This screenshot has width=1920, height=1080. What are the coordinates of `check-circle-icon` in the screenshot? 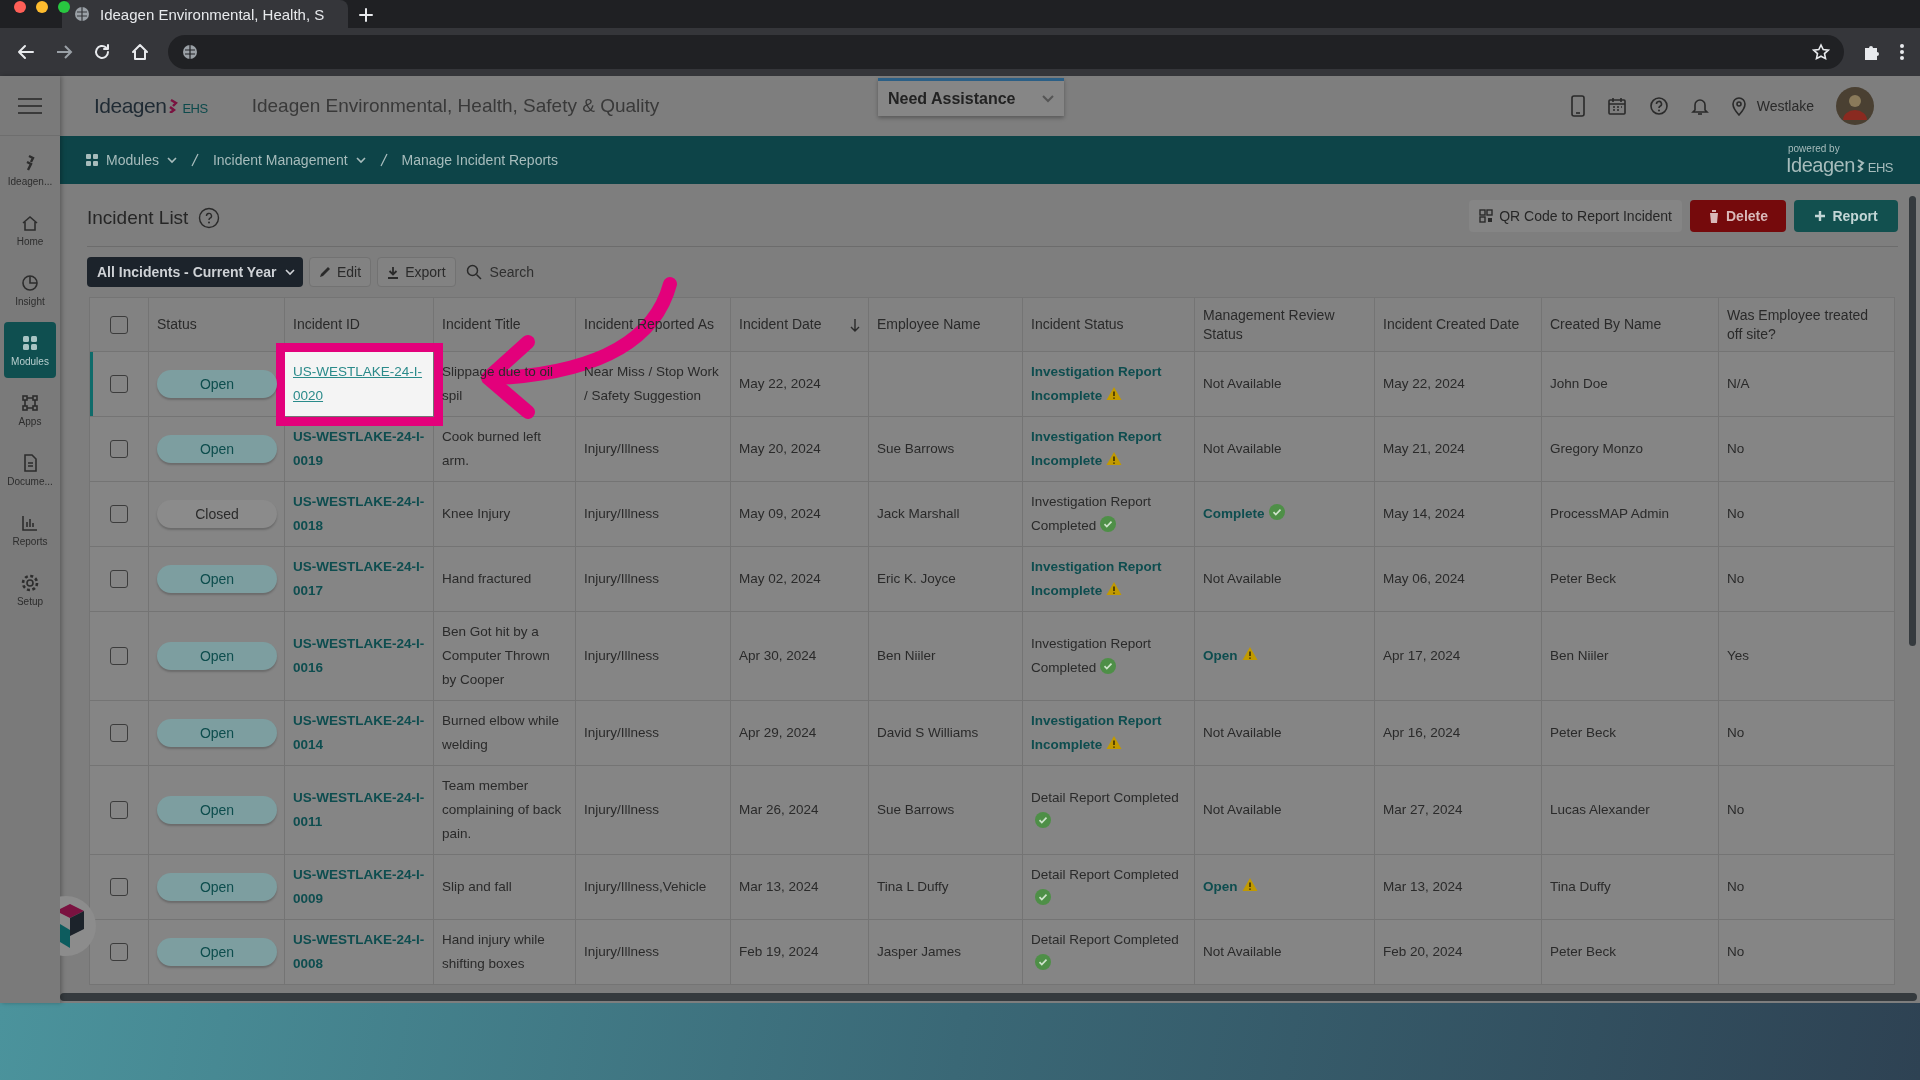 It's located at (1108, 666).